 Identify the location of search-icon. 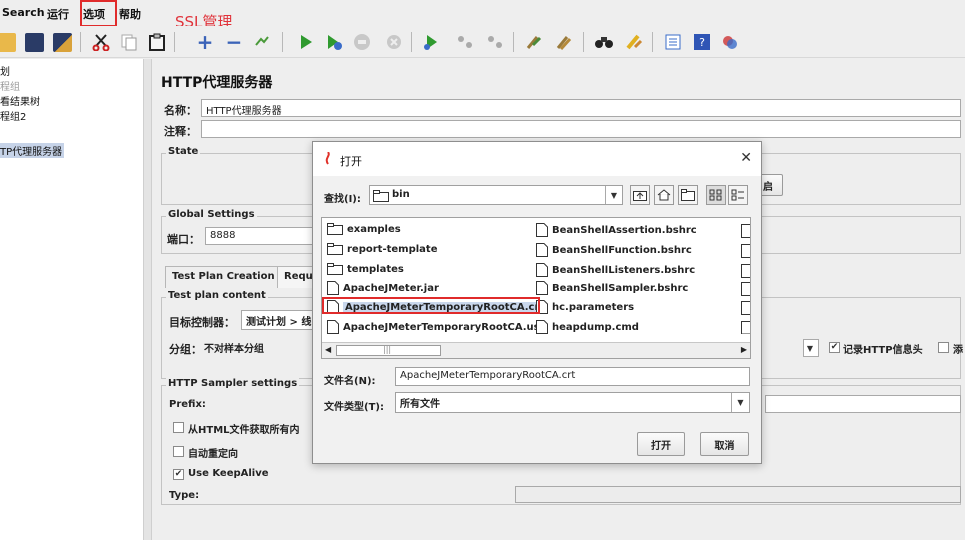
(604, 42).